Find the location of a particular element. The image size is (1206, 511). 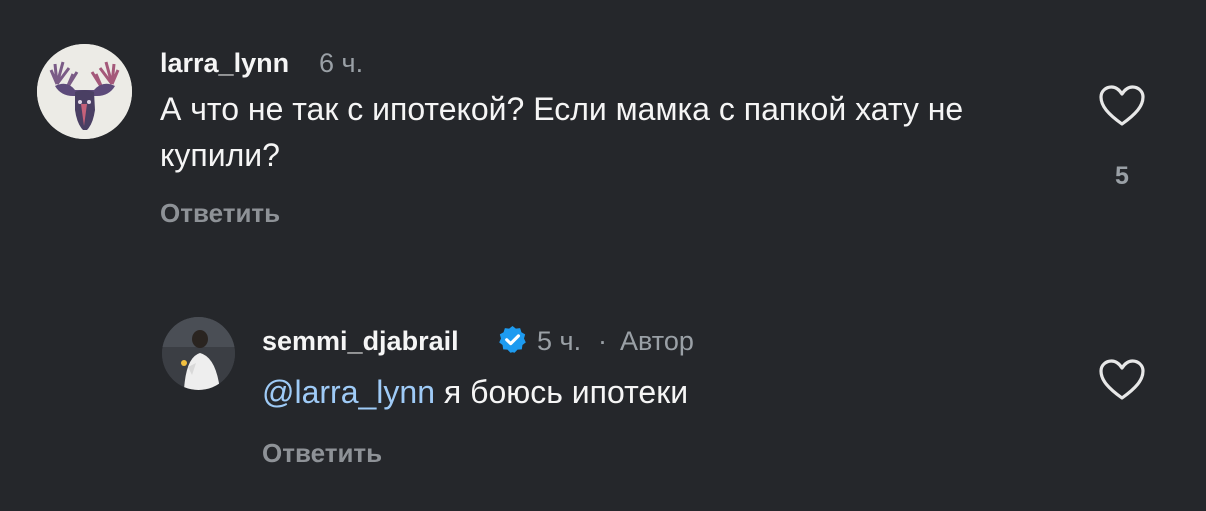

comment-timestamp: 5 ч. is located at coordinates (559, 341).